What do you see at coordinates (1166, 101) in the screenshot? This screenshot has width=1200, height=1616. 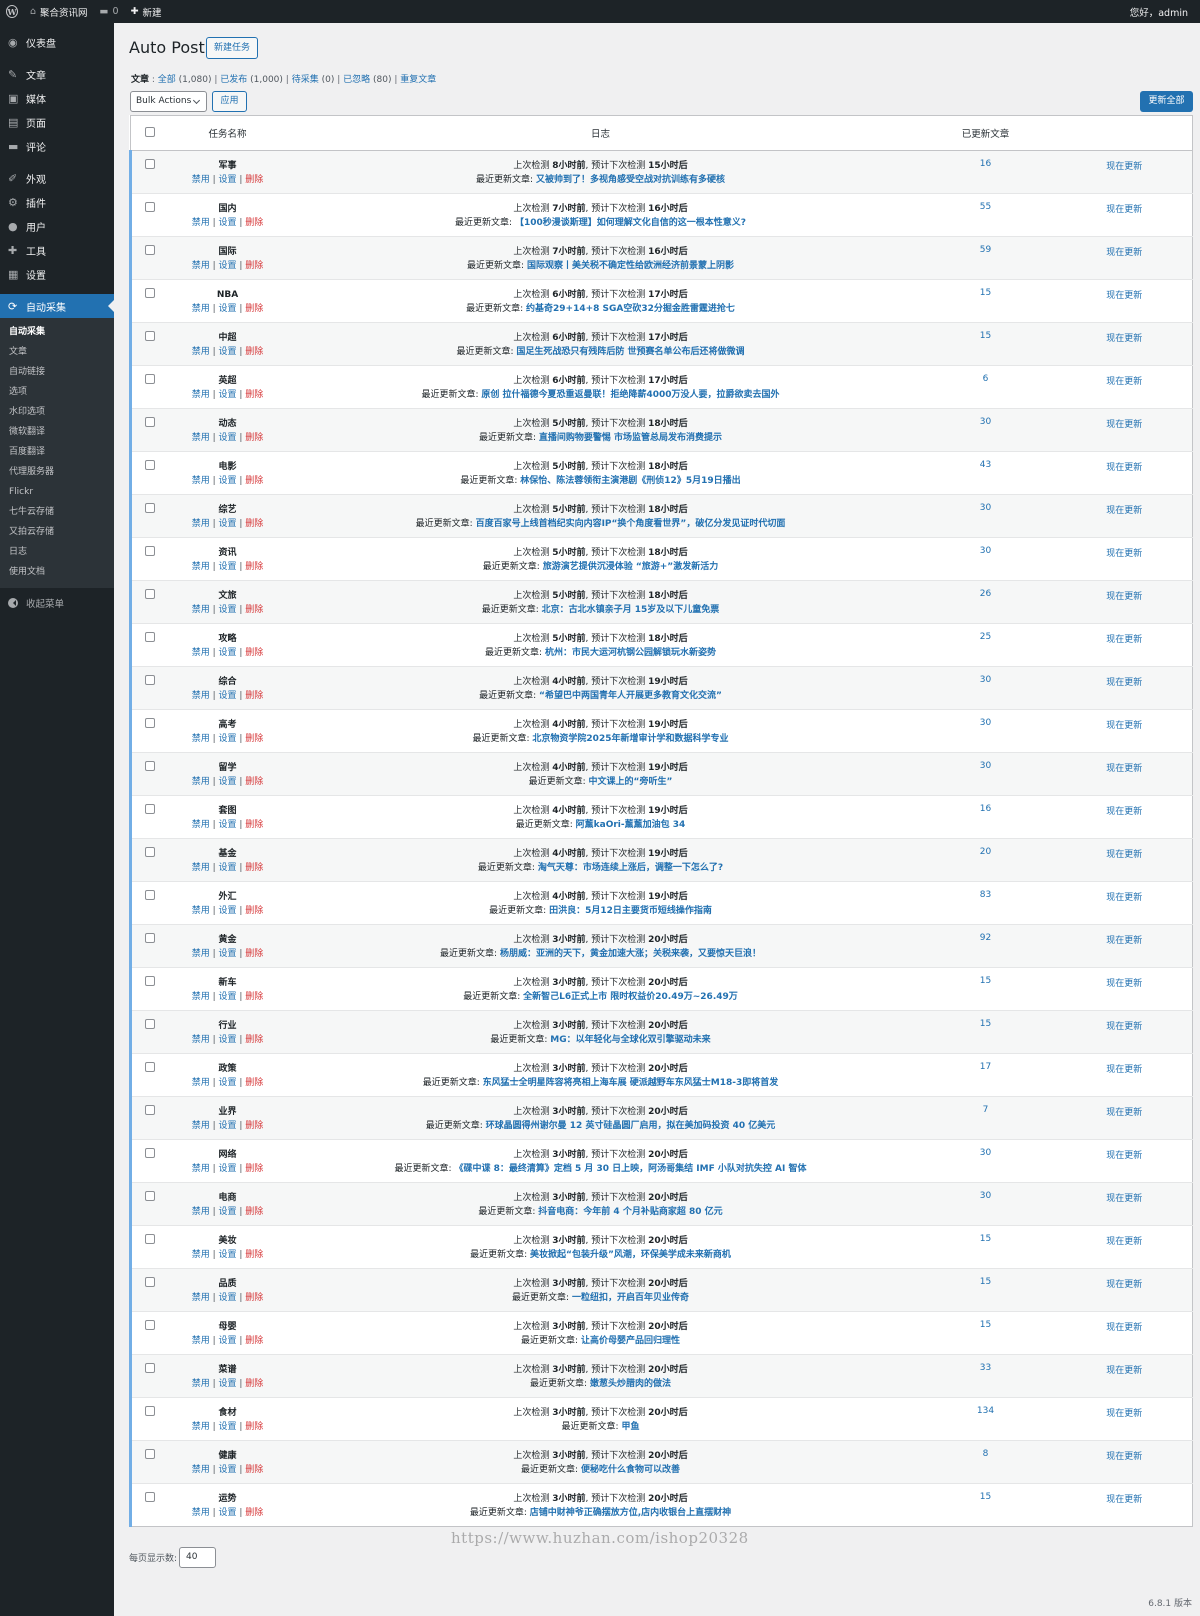 I see `update-all-button: 更新全部` at bounding box center [1166, 101].